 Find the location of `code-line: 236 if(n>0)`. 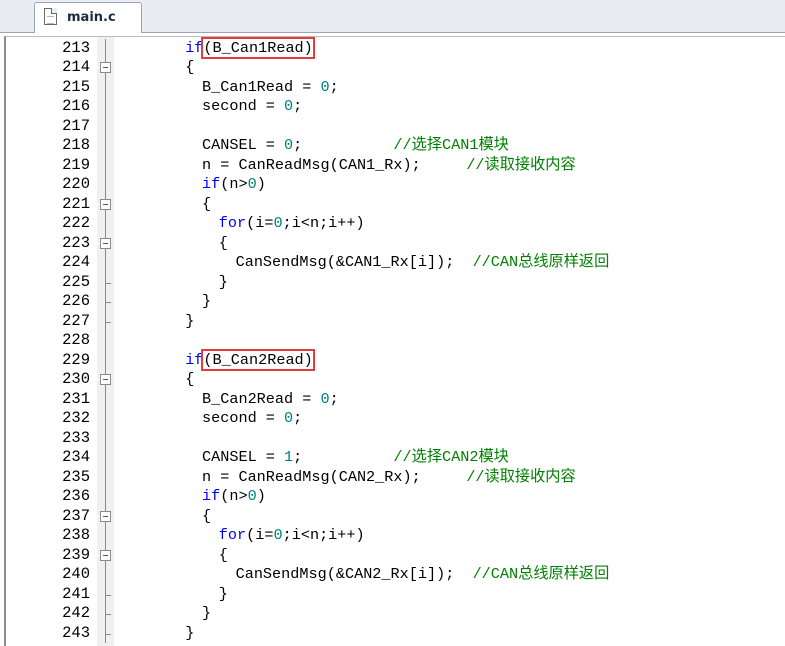

code-line: 236 if(n>0) is located at coordinates (395, 497).